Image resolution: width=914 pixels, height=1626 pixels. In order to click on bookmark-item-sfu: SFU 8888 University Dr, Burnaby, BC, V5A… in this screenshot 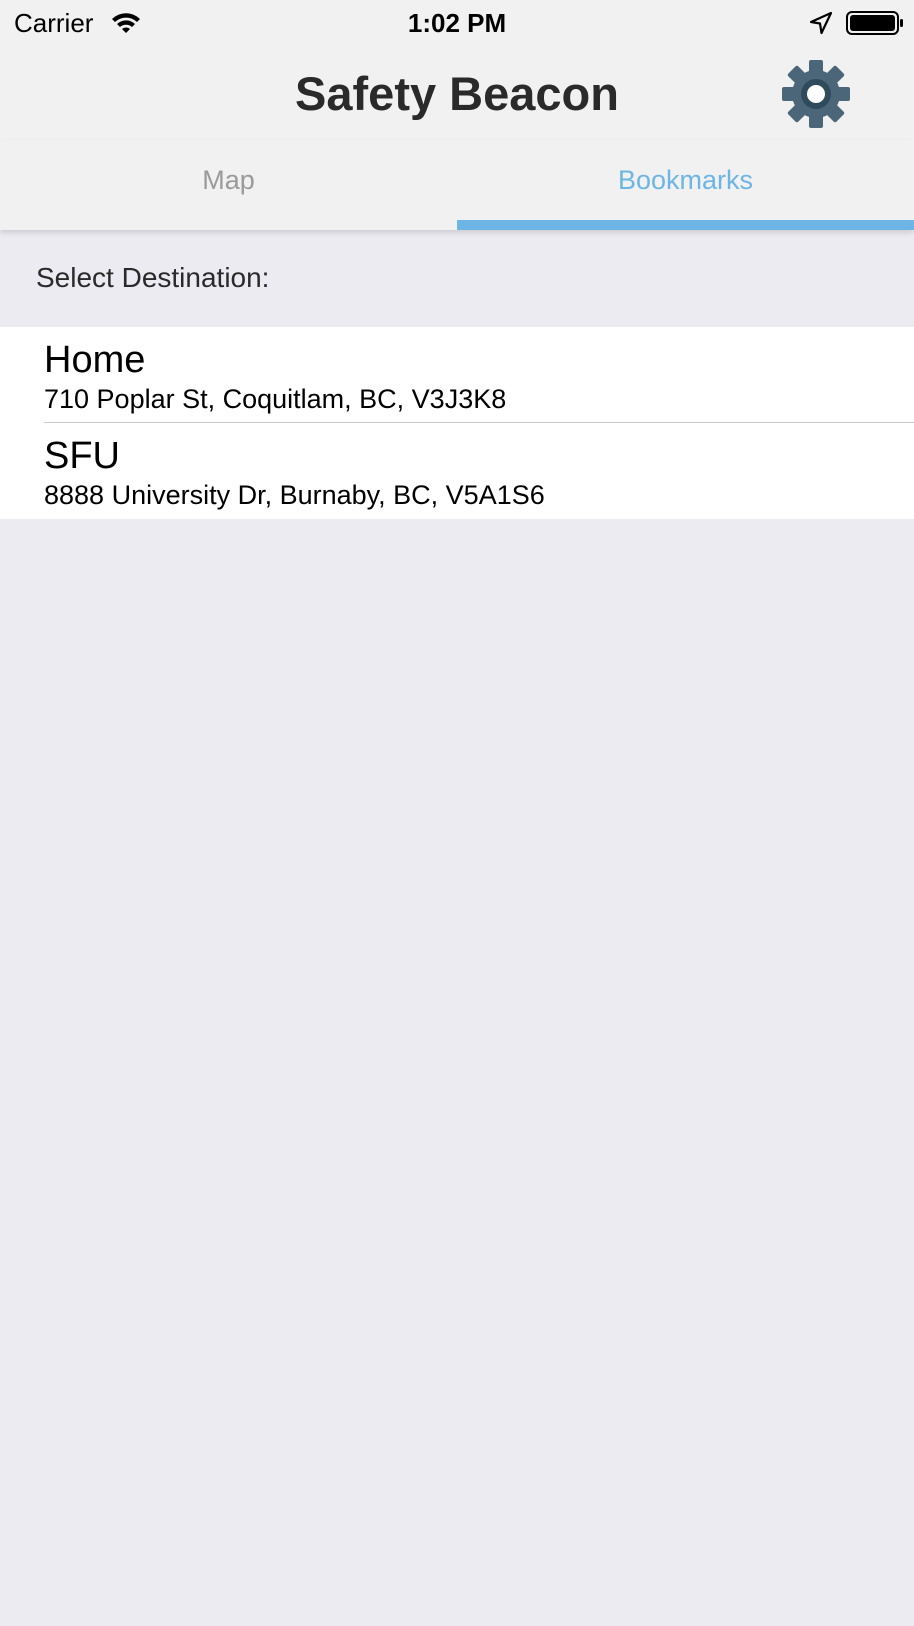, I will do `click(457, 471)`.